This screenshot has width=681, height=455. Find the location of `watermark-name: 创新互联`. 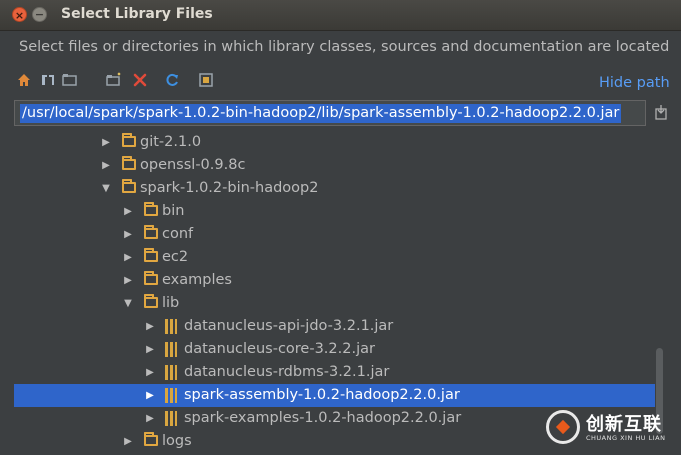

watermark-name: 创新互联 is located at coordinates (624, 424).